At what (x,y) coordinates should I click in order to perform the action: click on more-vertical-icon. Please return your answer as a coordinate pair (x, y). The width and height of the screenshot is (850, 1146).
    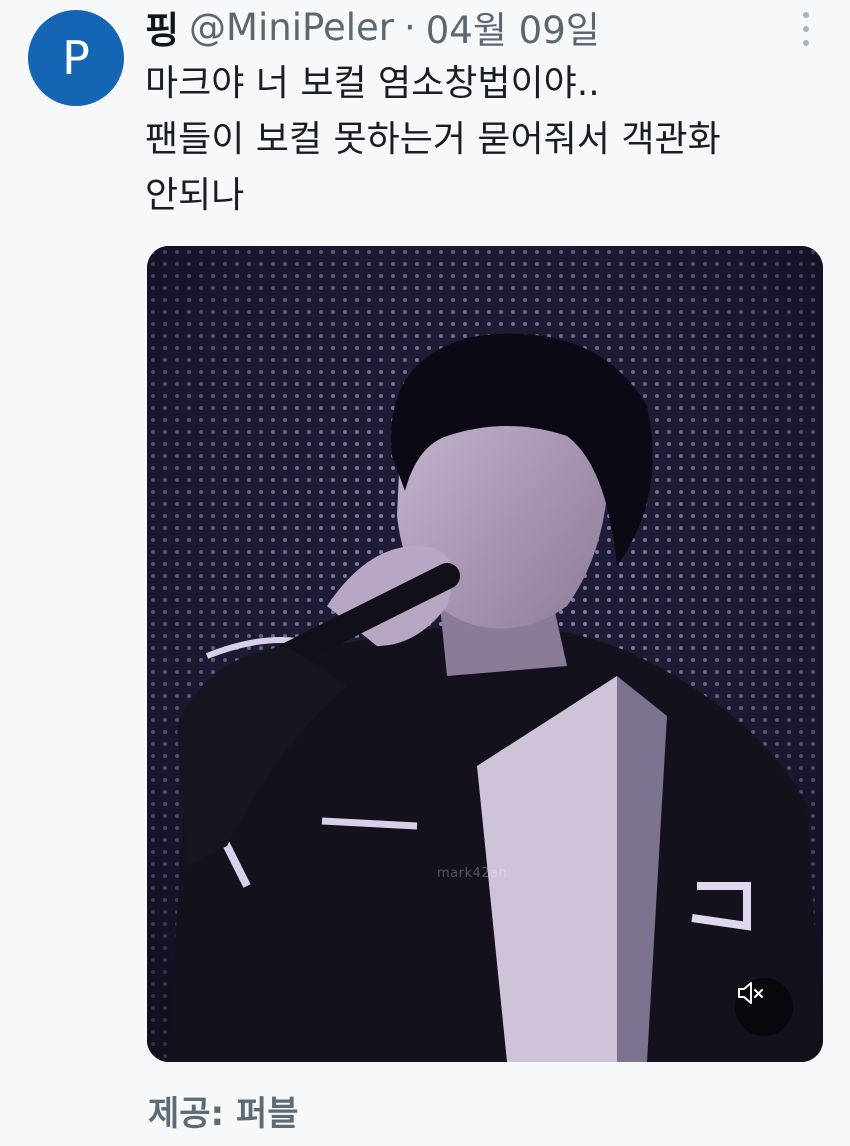
    Looking at the image, I should click on (806, 29).